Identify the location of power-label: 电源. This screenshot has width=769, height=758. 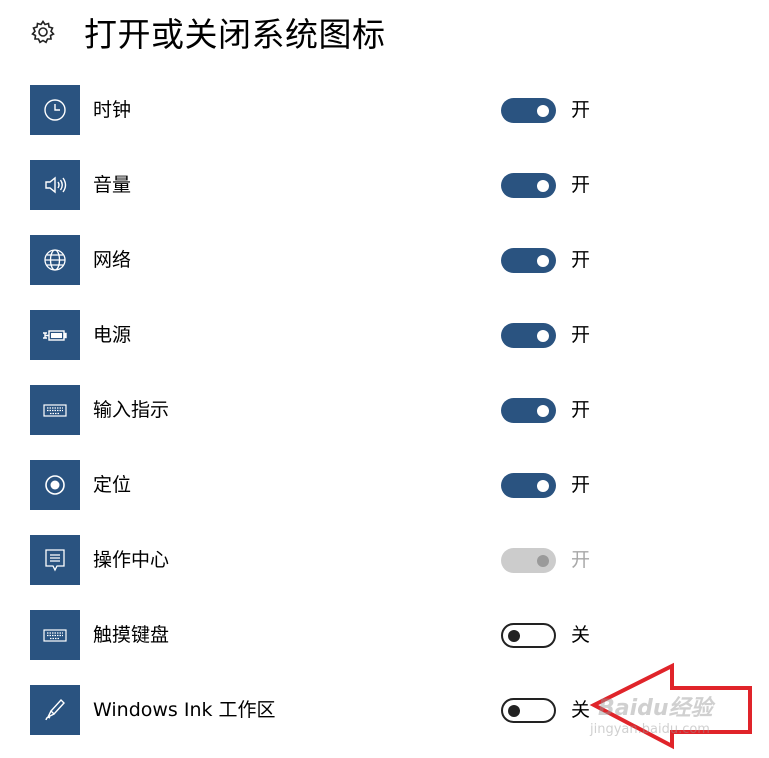
(112, 335).